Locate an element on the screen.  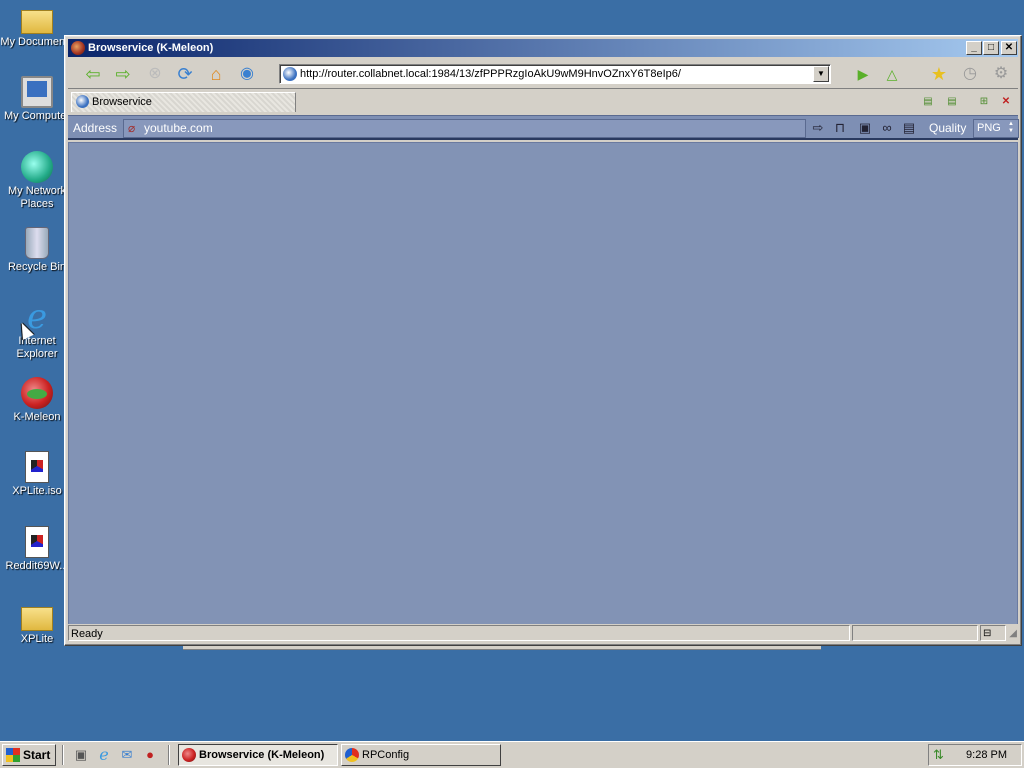
folder-documents-icon is located at coordinates (37, 22).